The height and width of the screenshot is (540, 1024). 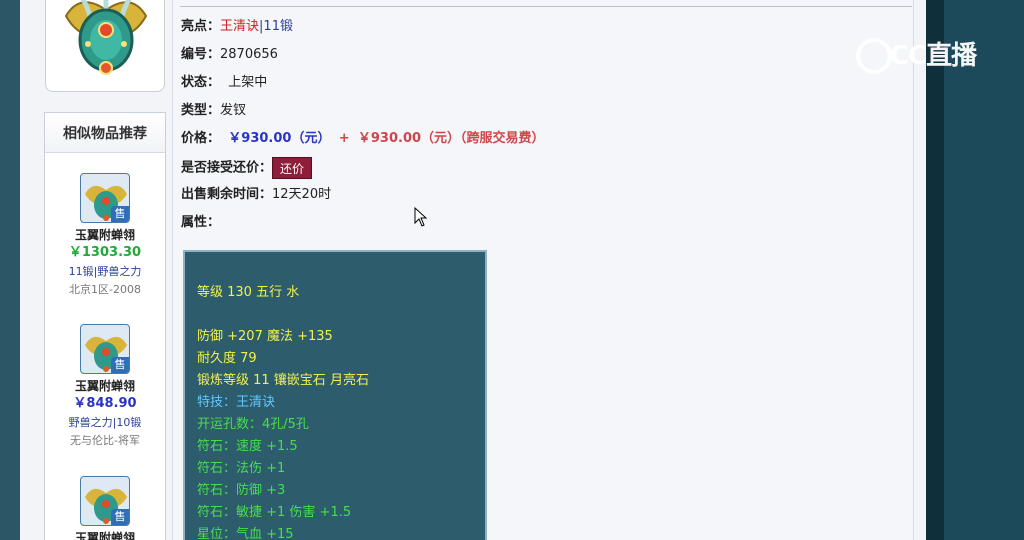 What do you see at coordinates (546, 6) in the screenshot?
I see `top-divider` at bounding box center [546, 6].